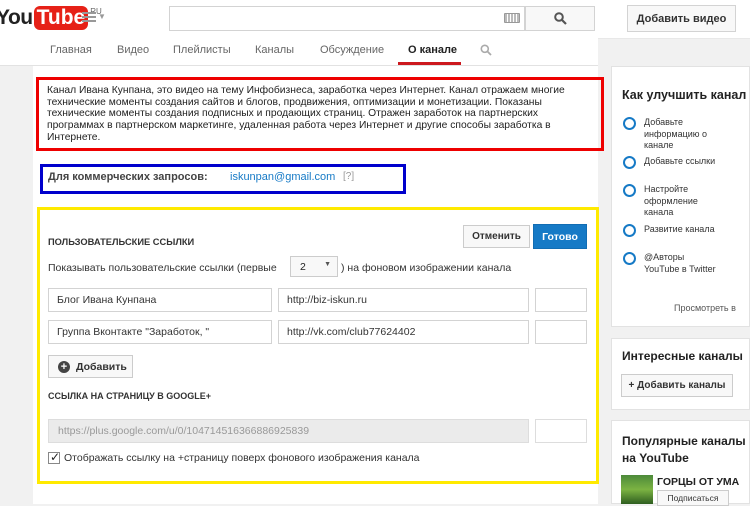 The width and height of the screenshot is (750, 506). Describe the element at coordinates (637, 489) in the screenshot. I see `channel-thumbnail` at that location.